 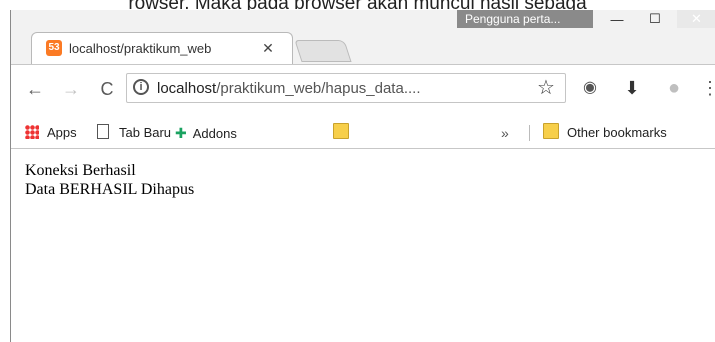 What do you see at coordinates (110, 189) in the screenshot?
I see `delete-result-text: Data BERHASIL Dihapus` at bounding box center [110, 189].